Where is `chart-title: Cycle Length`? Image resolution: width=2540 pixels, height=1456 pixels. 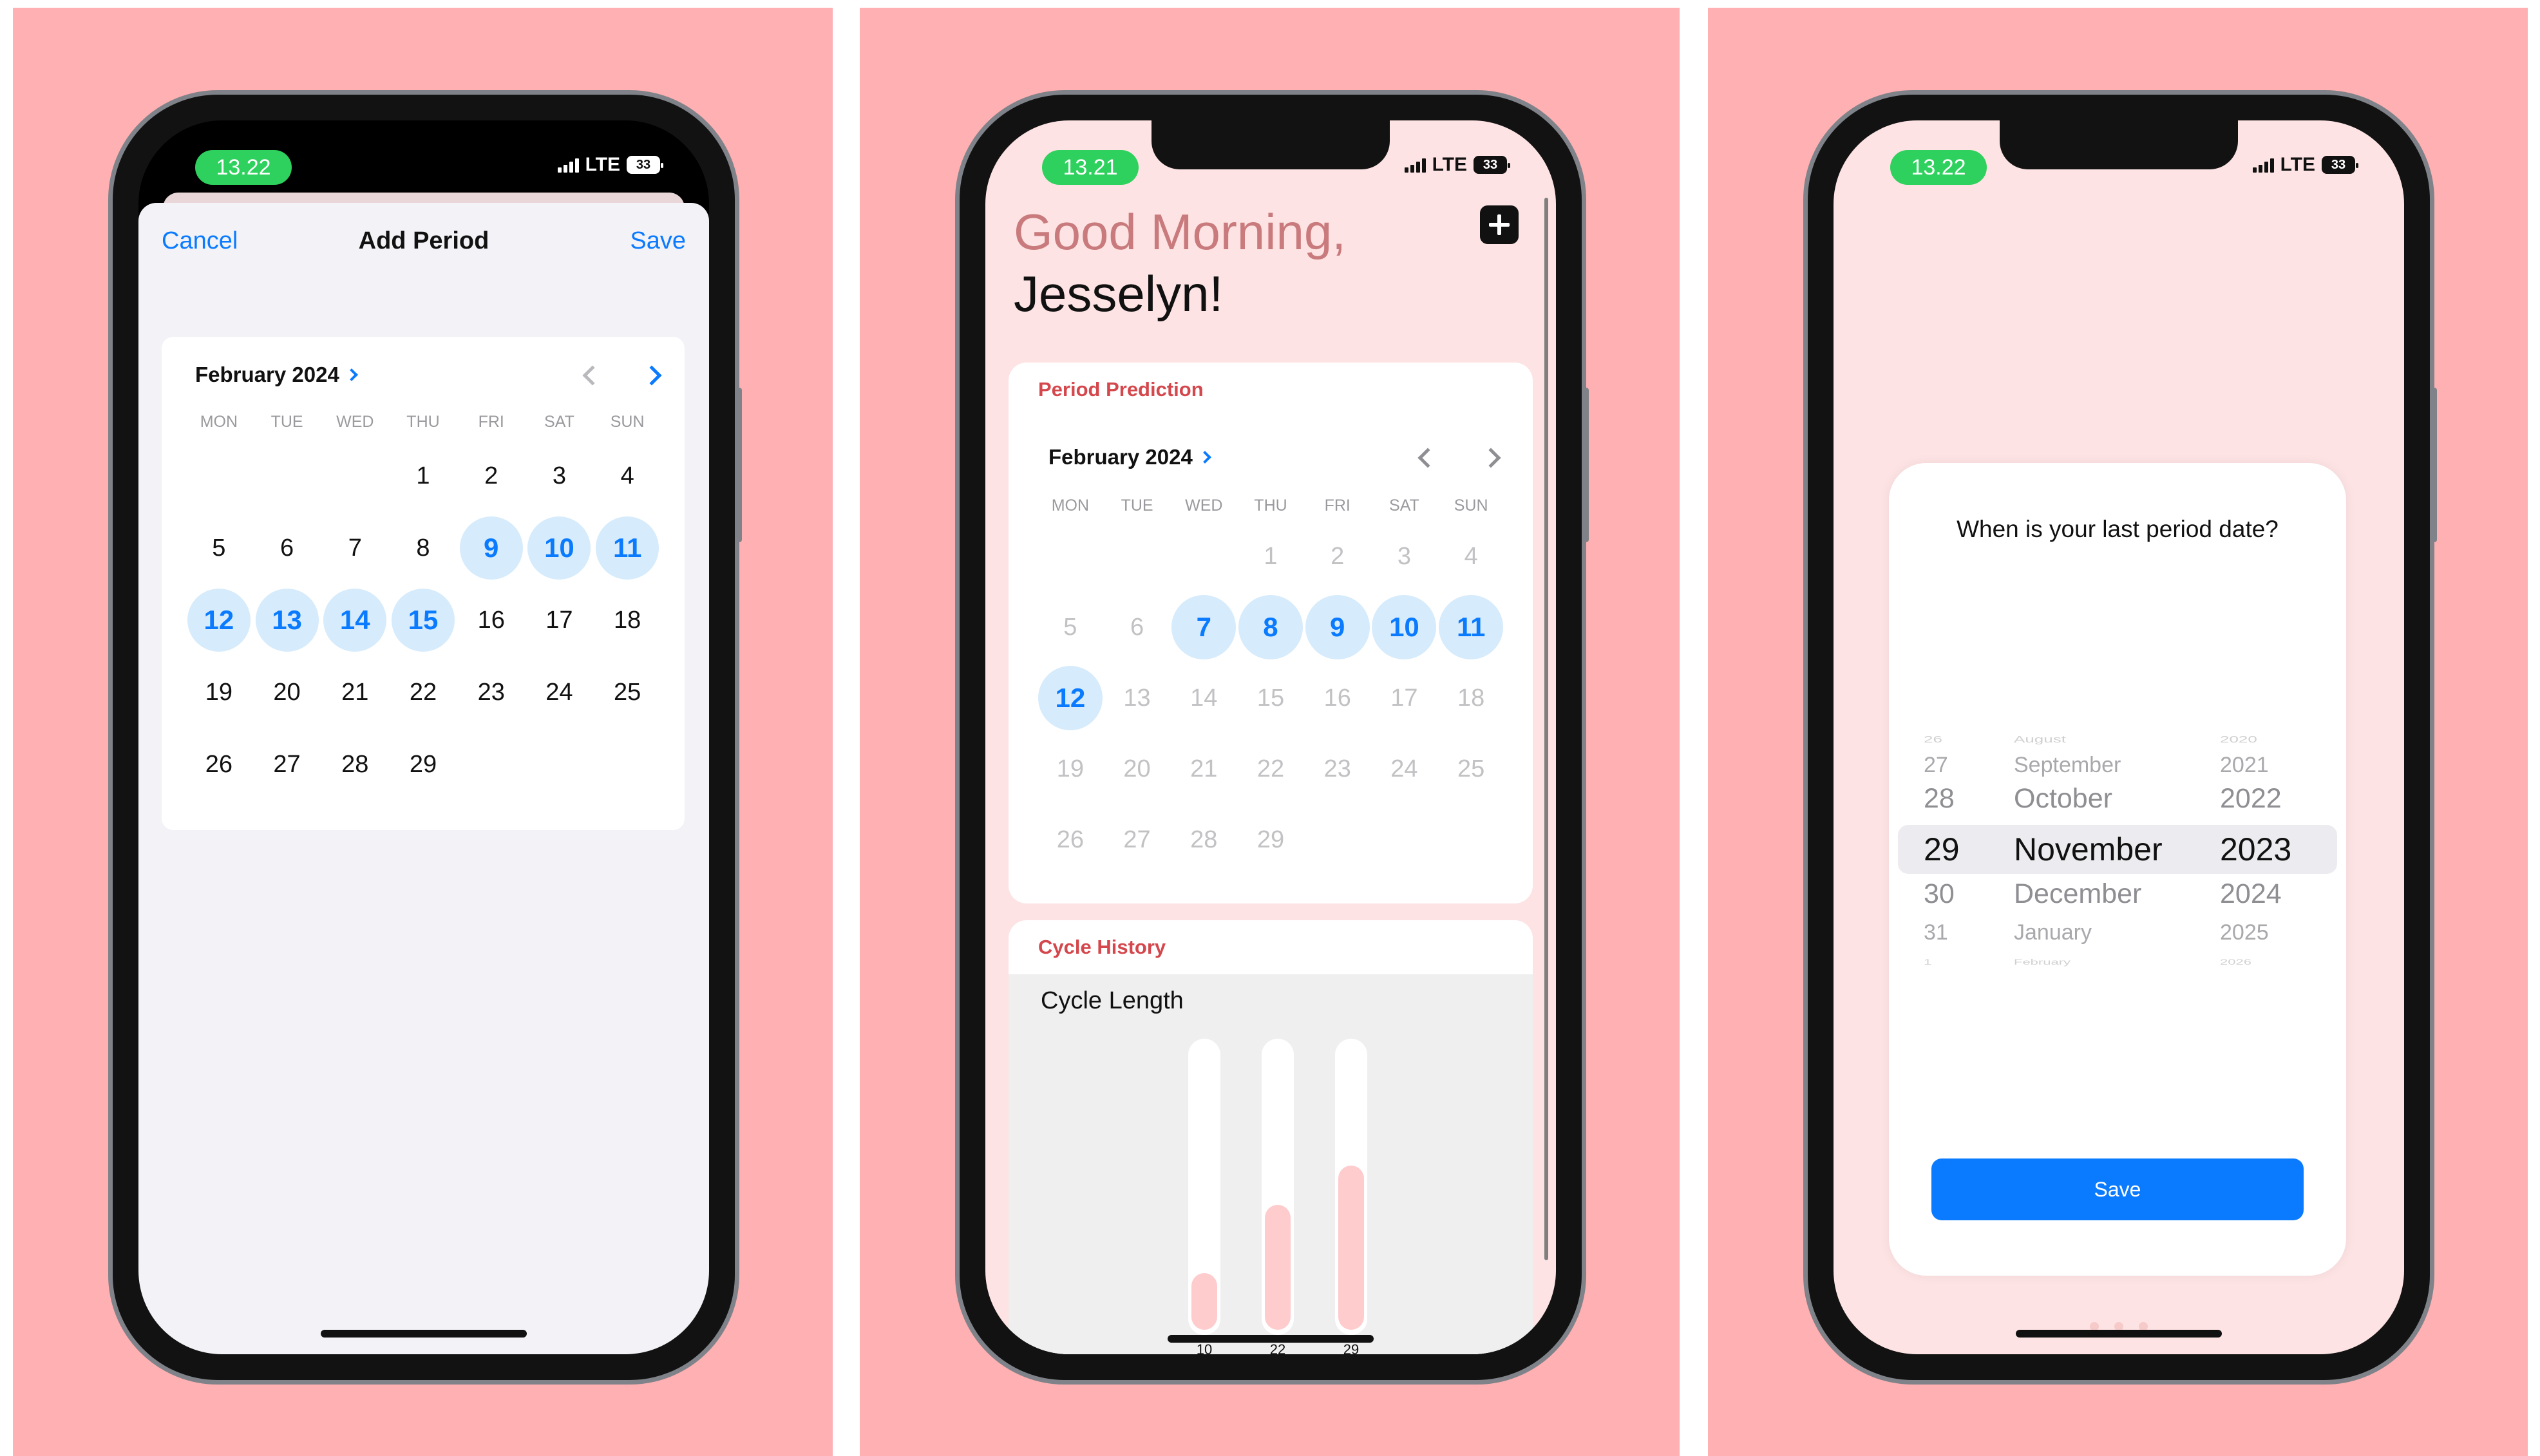 chart-title: Cycle Length is located at coordinates (1112, 1000).